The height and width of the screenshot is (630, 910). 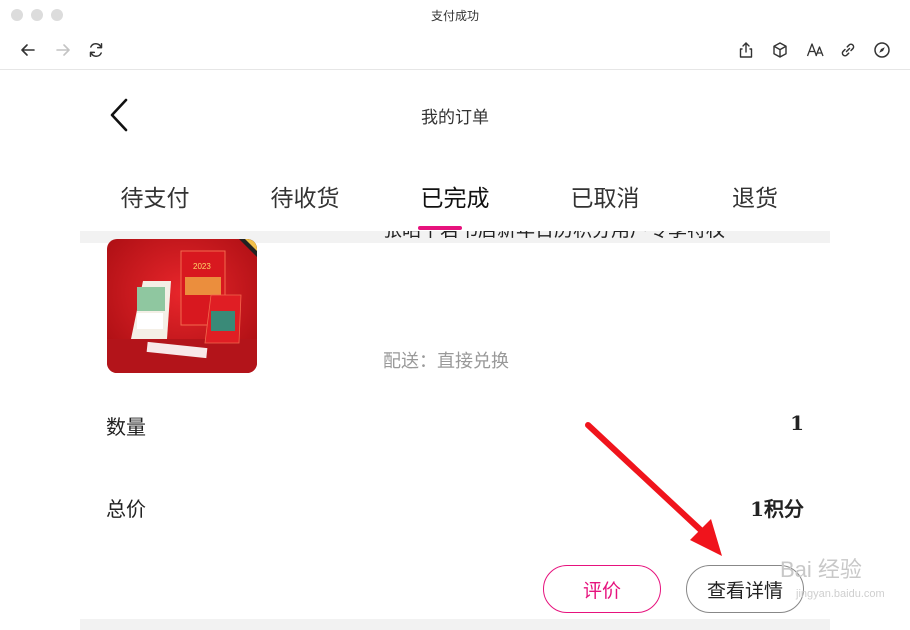 What do you see at coordinates (840, 594) in the screenshot?
I see `watermark-subtext: jingyan.baidu.com` at bounding box center [840, 594].